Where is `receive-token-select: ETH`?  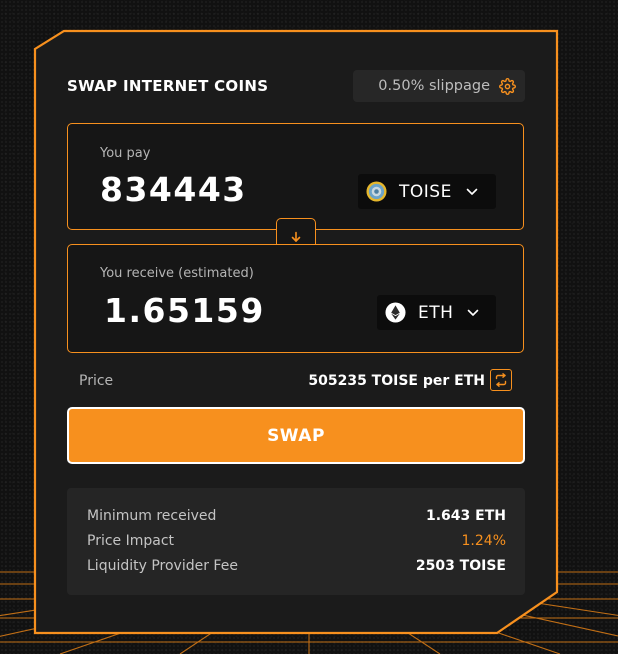
receive-token-select: ETH is located at coordinates (436, 312).